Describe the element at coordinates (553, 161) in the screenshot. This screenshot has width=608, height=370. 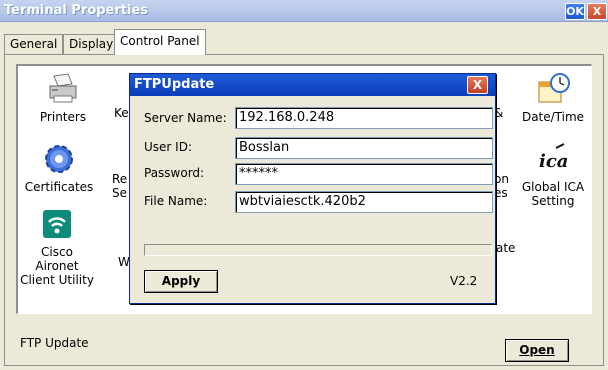
I see `svg-text: ica` at that location.